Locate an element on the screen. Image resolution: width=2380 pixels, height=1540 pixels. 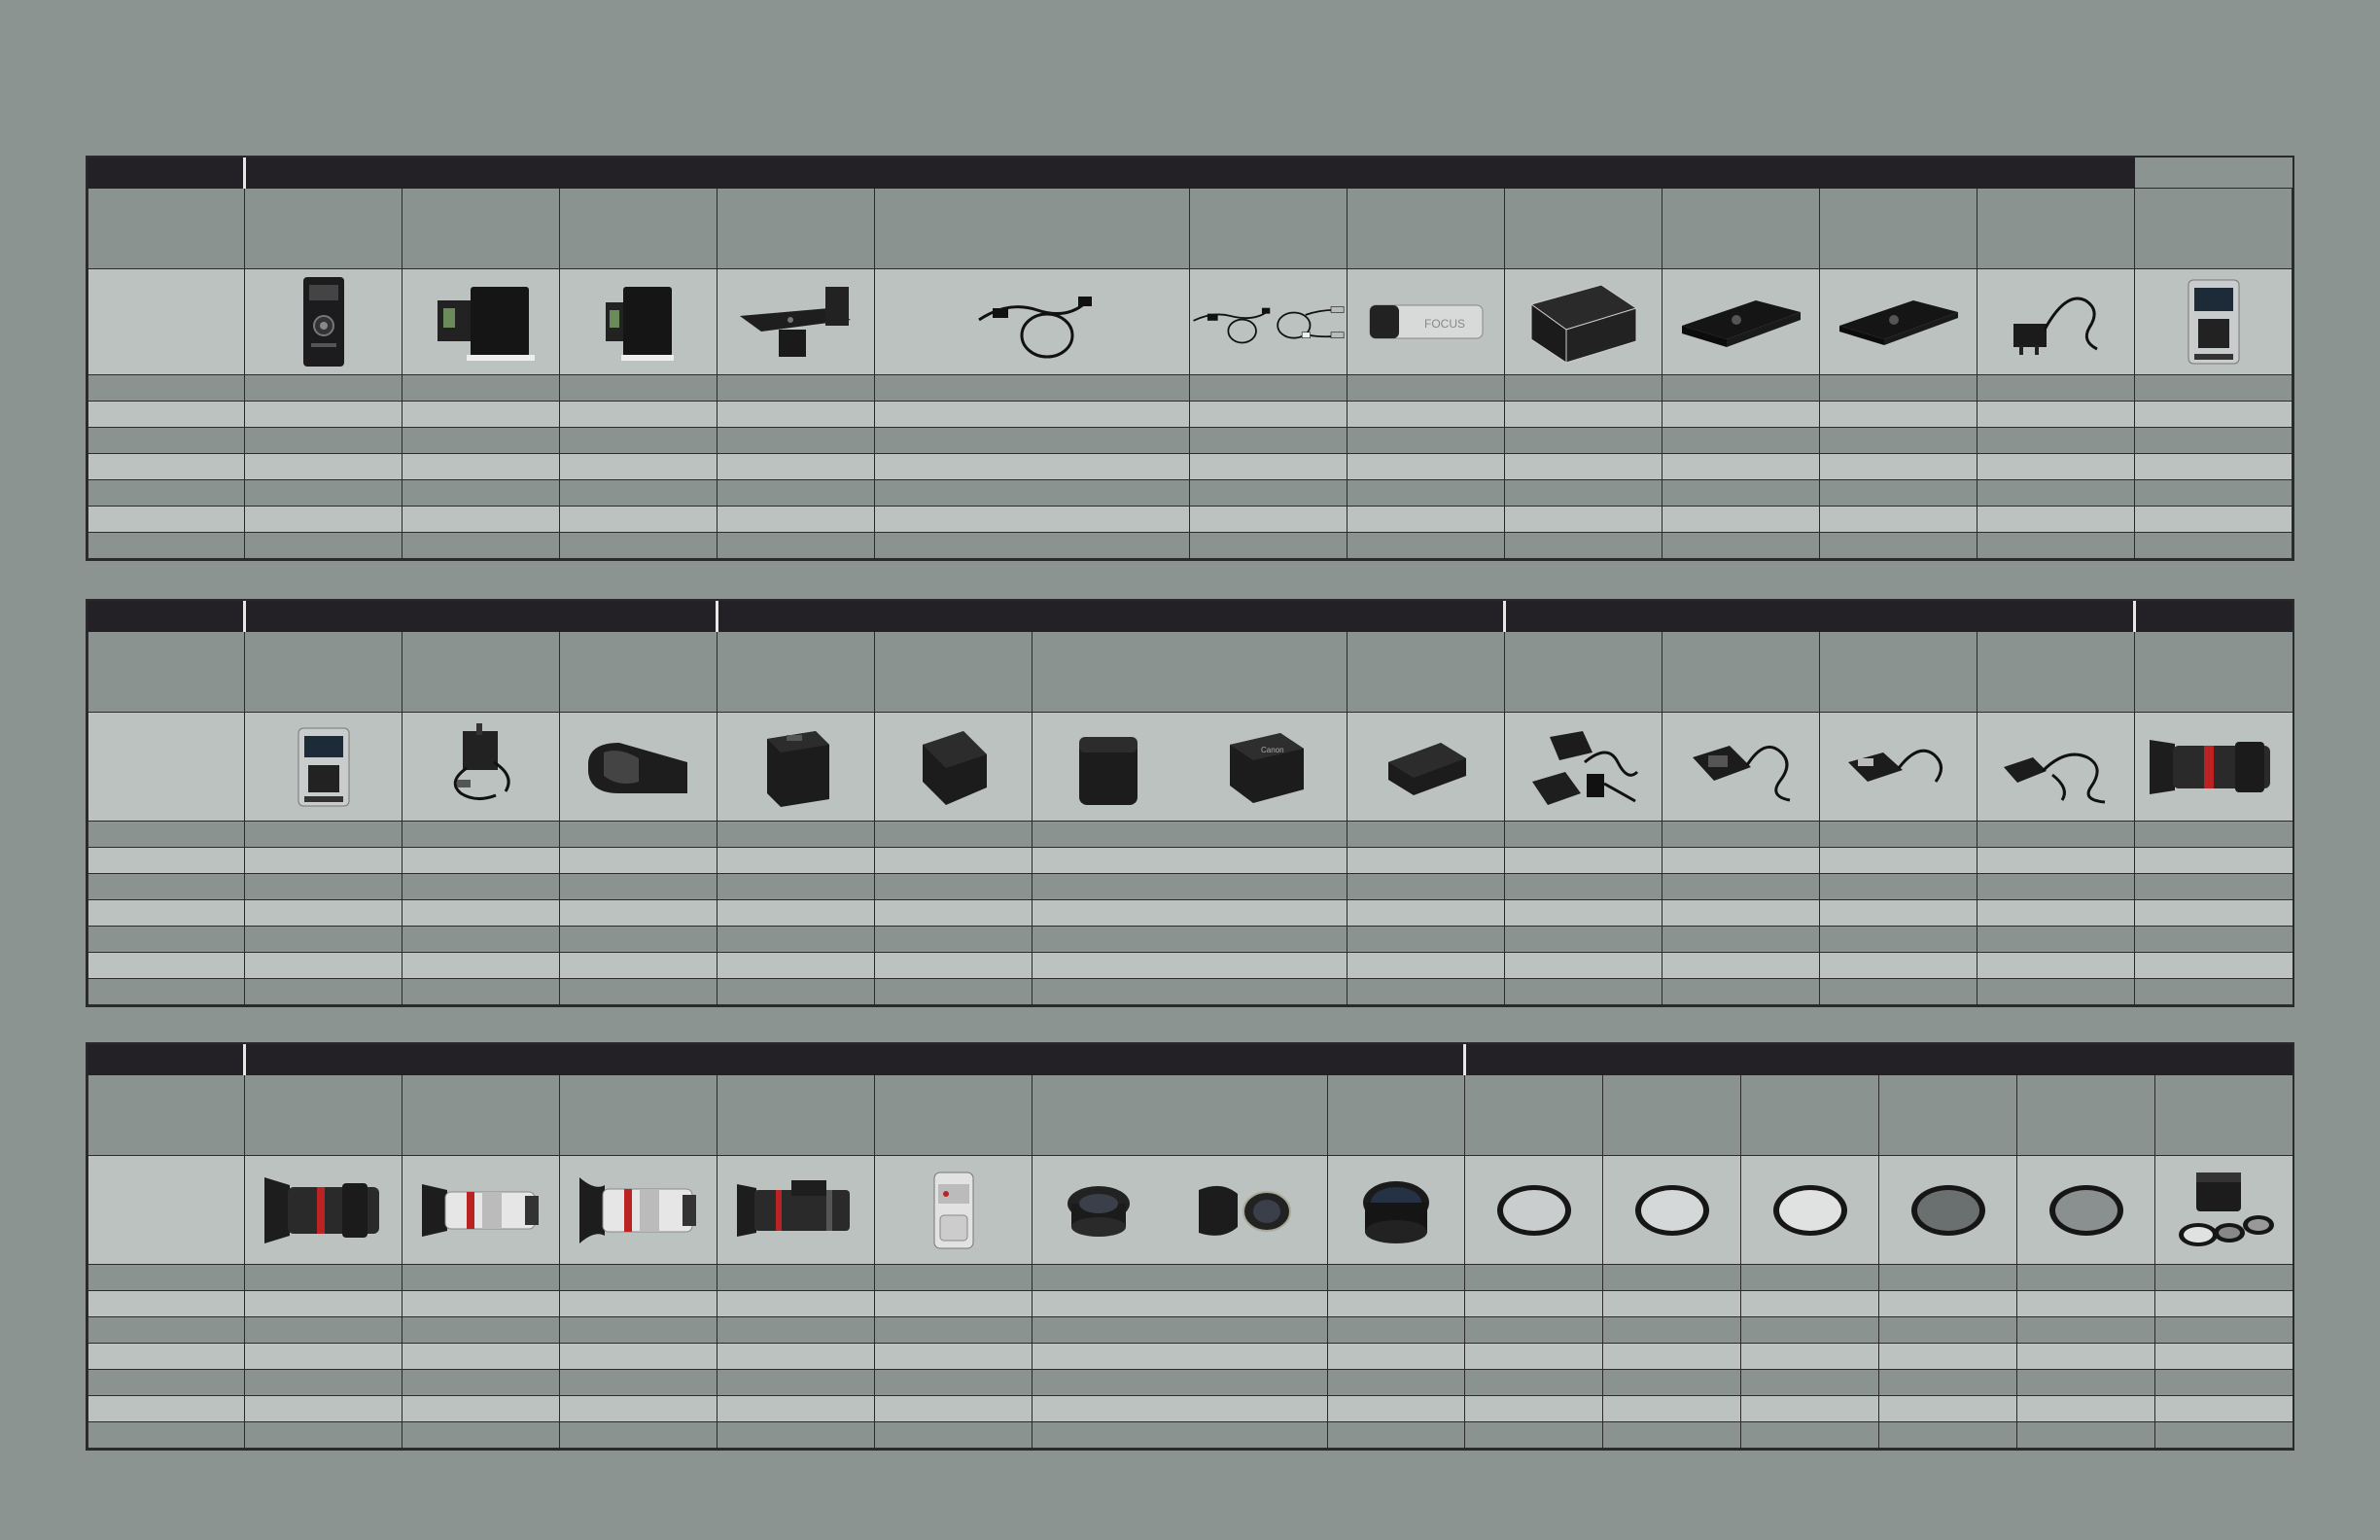
zoom-lens-white-icon is located at coordinates (480, 1210).